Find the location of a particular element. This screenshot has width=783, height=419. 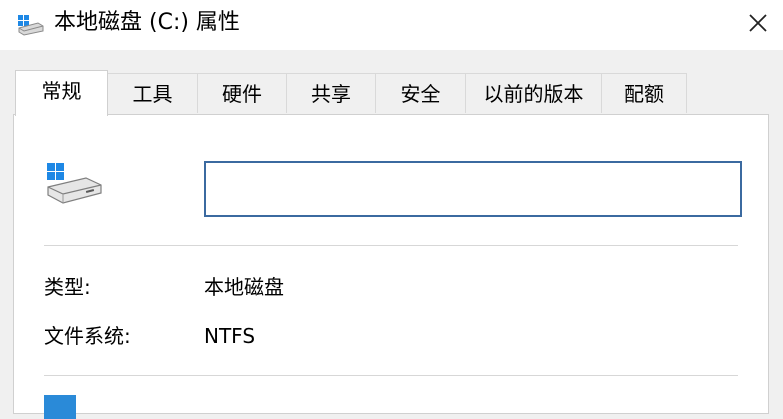

tab-hardware: 硬件 is located at coordinates (242, 93).